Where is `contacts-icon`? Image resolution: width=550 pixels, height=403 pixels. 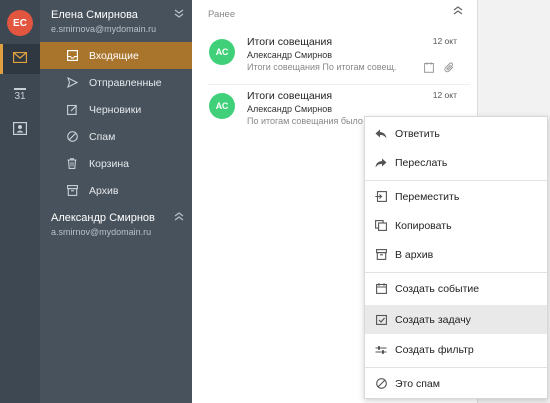 contacts-icon is located at coordinates (20, 131).